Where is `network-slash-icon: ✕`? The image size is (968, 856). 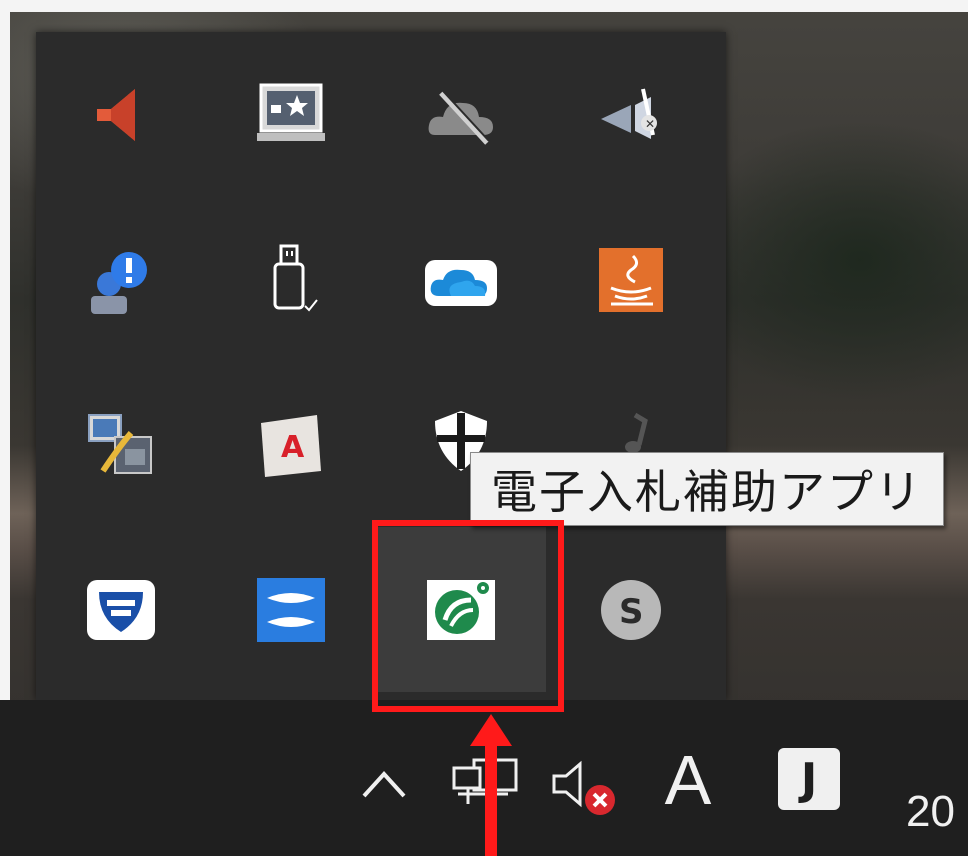 network-slash-icon: ✕ is located at coordinates (631, 115).